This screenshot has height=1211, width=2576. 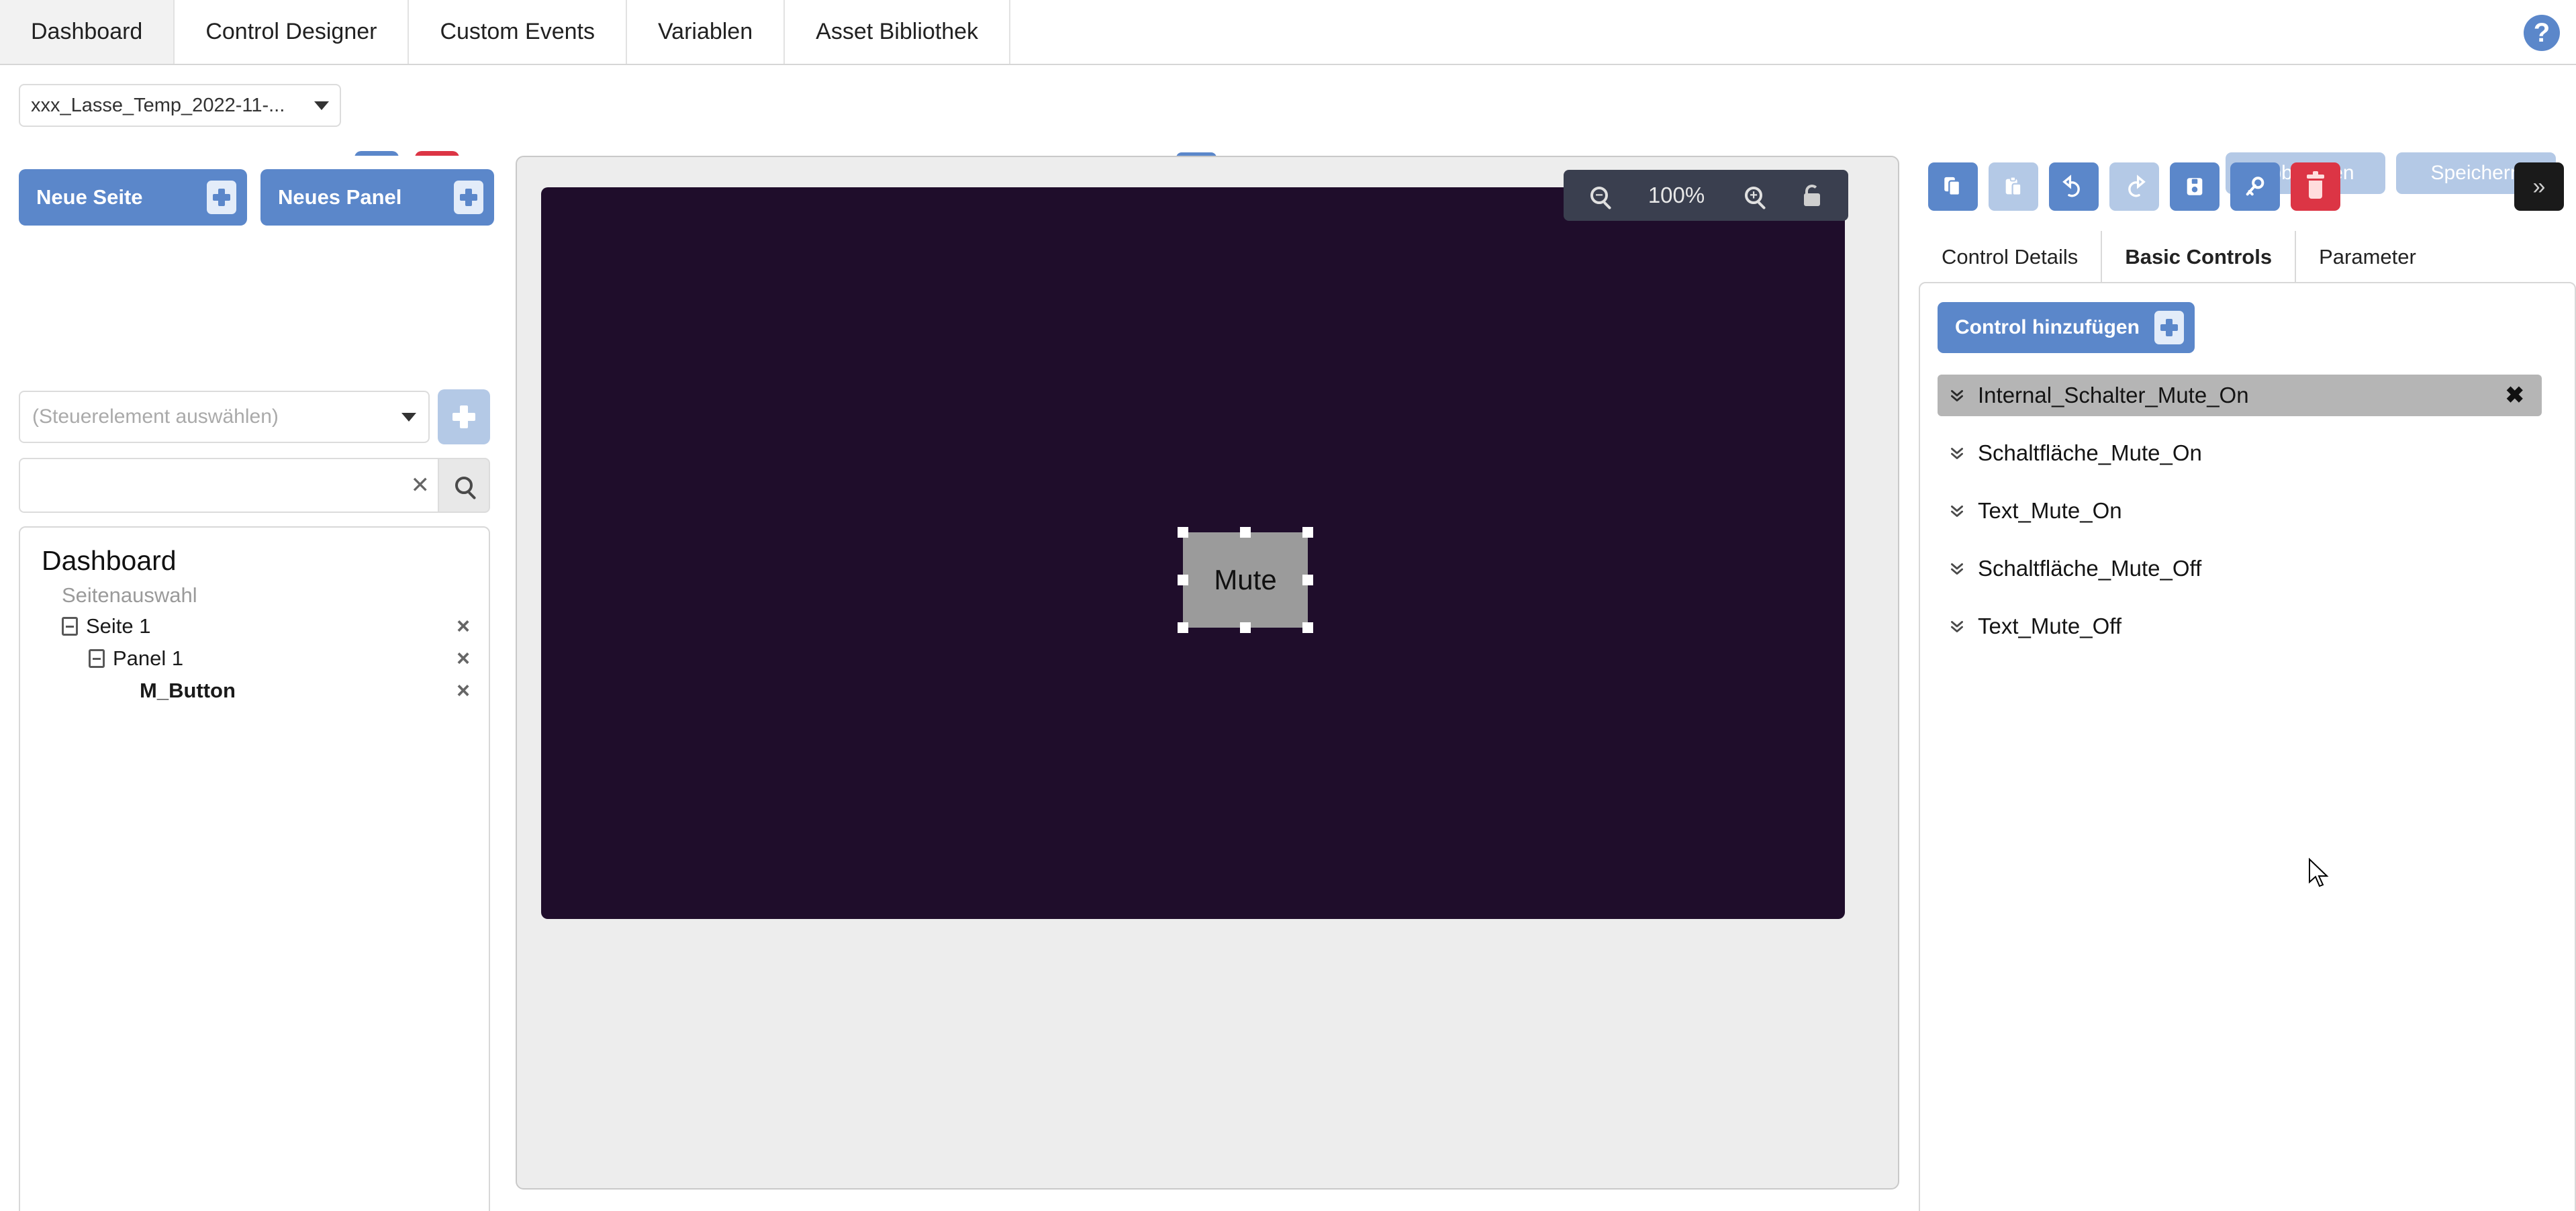 What do you see at coordinates (254, 626) in the screenshot?
I see `tree-node-seite-1: Seite 1 ×` at bounding box center [254, 626].